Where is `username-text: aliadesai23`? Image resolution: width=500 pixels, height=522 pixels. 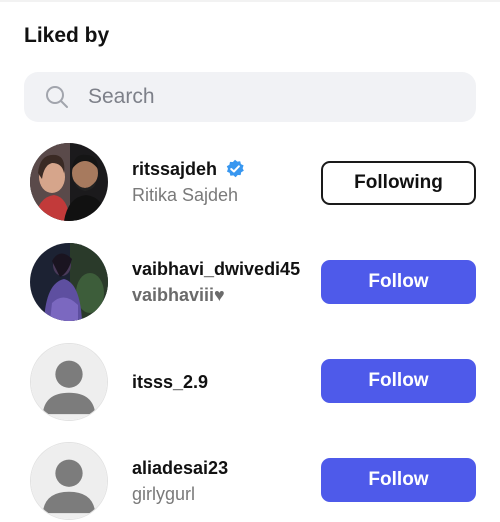
username-text: aliadesai23 is located at coordinates (180, 467).